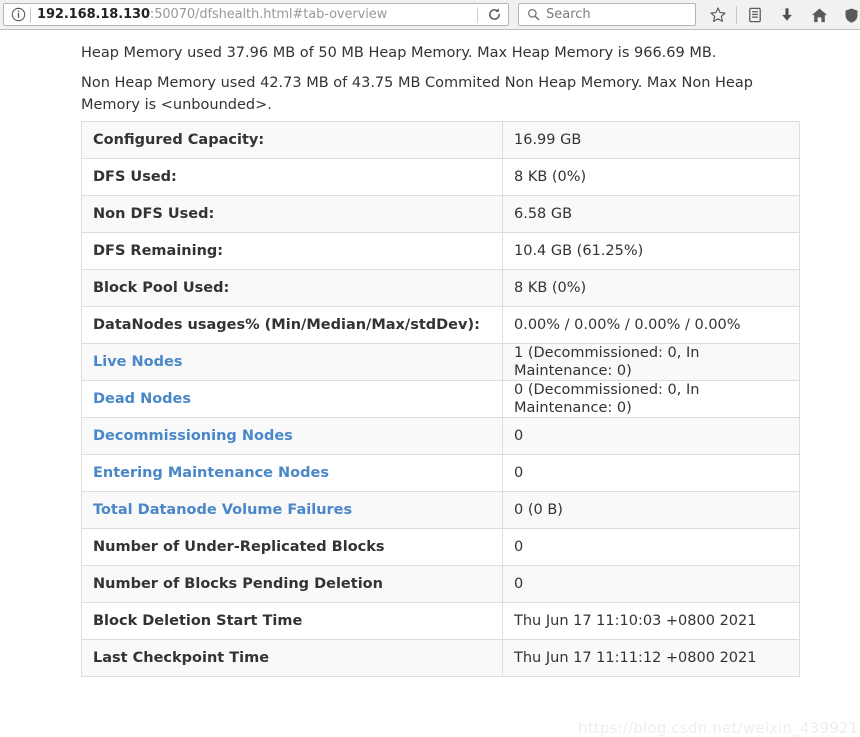  Describe the element at coordinates (787, 15) in the screenshot. I see `downloads-icon` at that location.